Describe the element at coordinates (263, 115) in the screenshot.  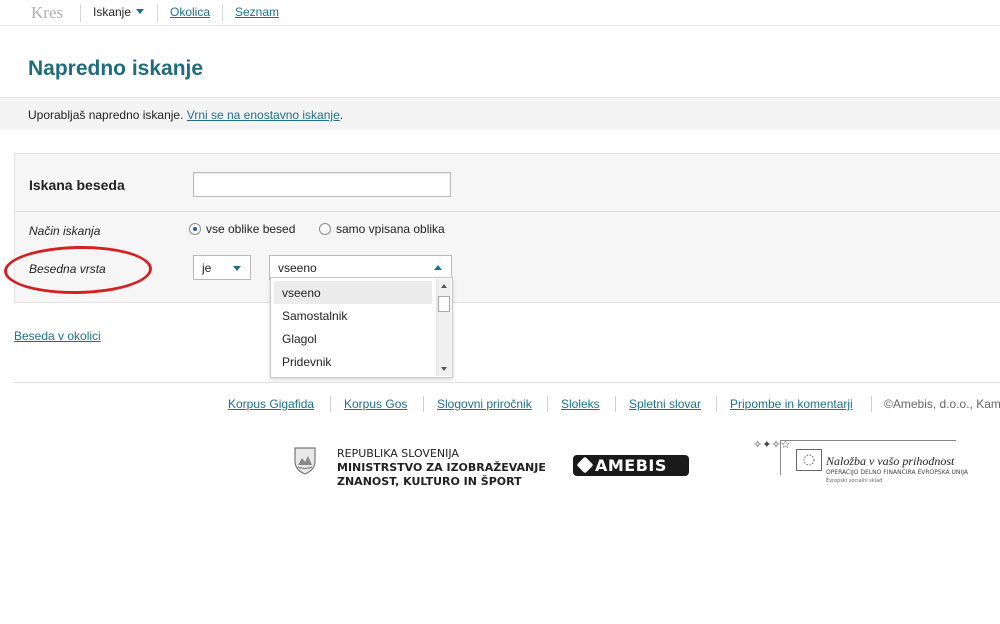
I see `simple-search-link: Vrni se na enostavno iskanje` at that location.